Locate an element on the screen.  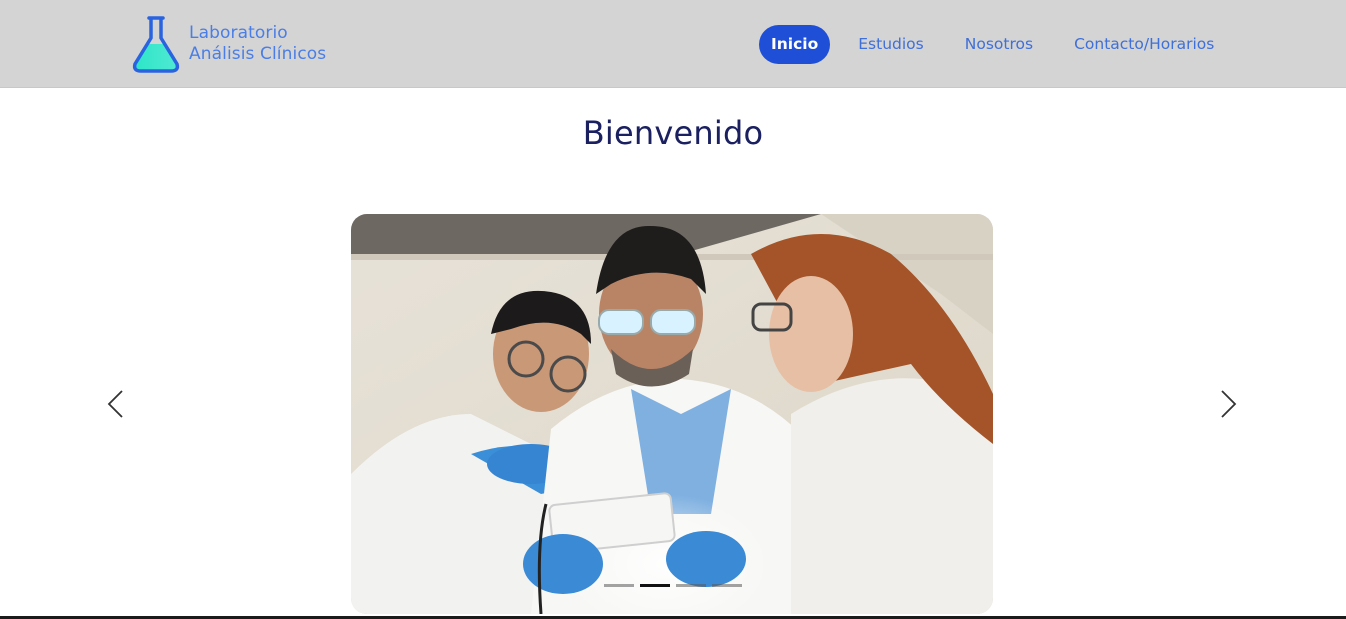
brand-text: Laboratorio Análisis Clínicos is located at coordinates (257, 44).